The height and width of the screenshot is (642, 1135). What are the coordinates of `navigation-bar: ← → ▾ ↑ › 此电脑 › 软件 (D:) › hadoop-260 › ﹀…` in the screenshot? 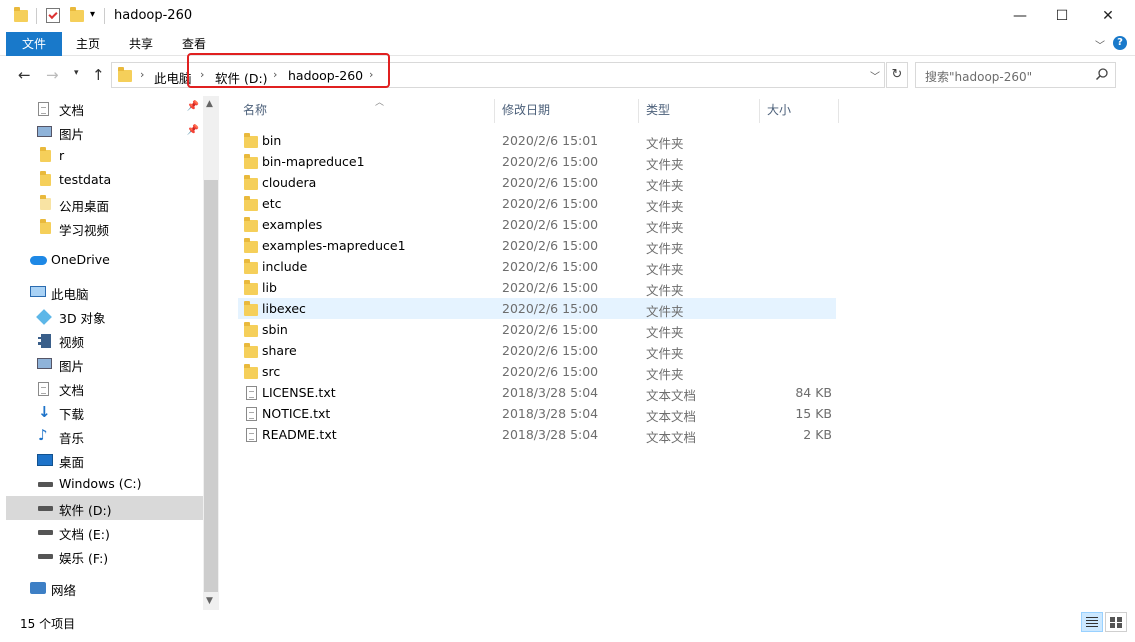 It's located at (567, 76).